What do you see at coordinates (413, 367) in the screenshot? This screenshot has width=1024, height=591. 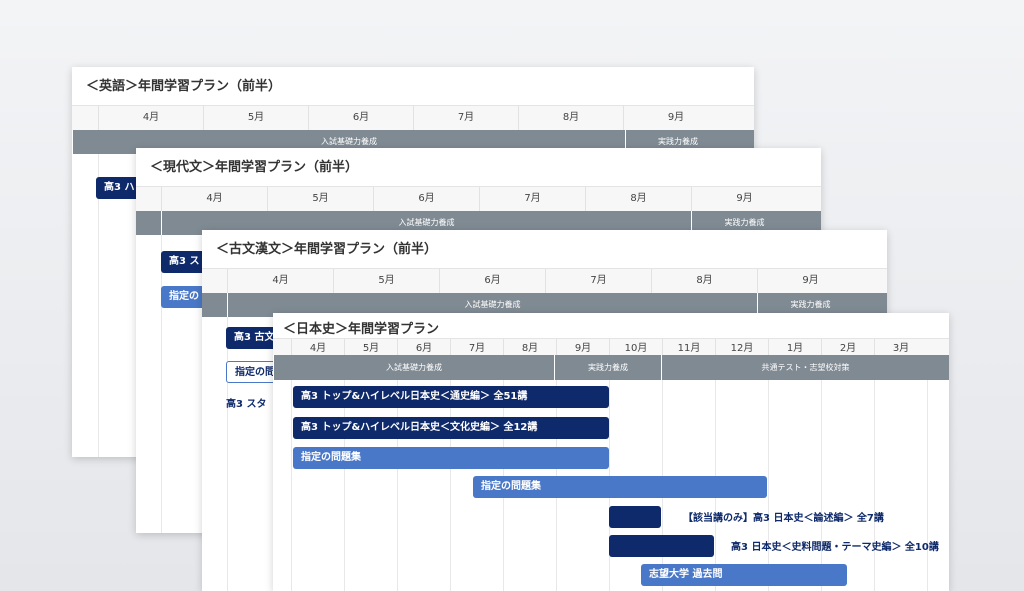 I see `phase-cell: 入試基礎力養成` at bounding box center [413, 367].